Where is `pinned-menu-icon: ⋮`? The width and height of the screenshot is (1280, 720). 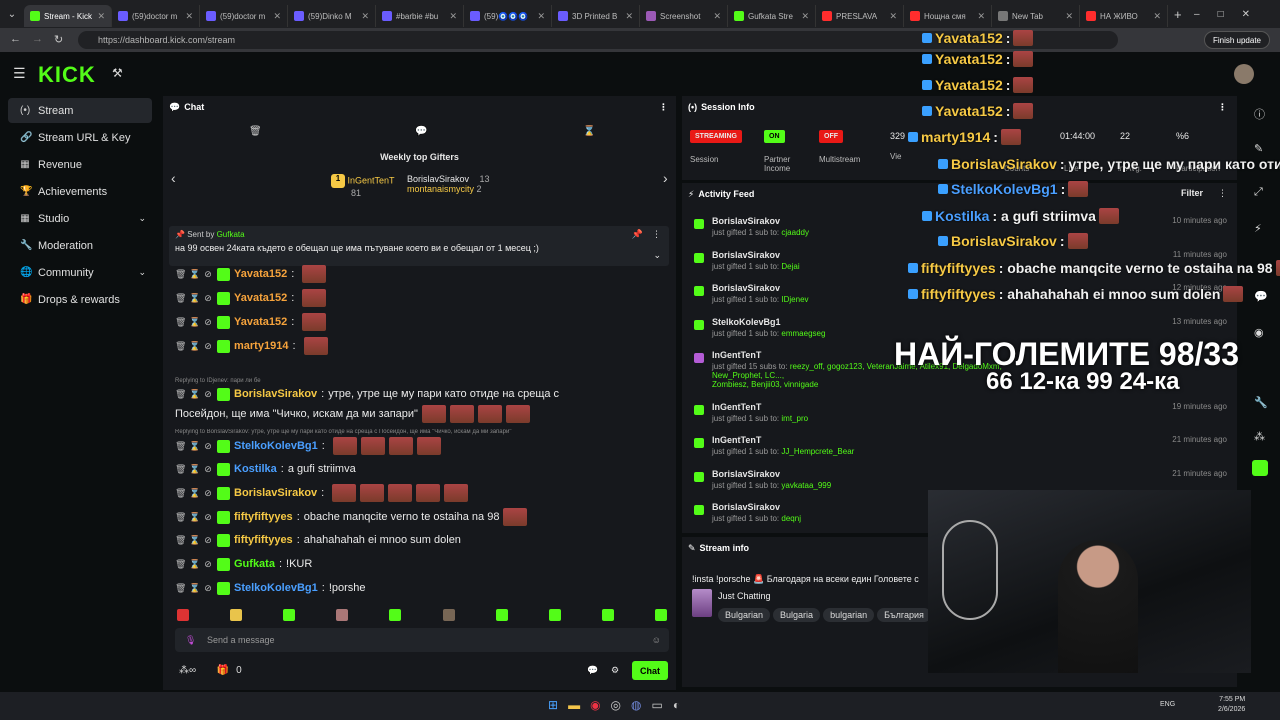
pinned-menu-icon: ⋮ is located at coordinates (656, 234).